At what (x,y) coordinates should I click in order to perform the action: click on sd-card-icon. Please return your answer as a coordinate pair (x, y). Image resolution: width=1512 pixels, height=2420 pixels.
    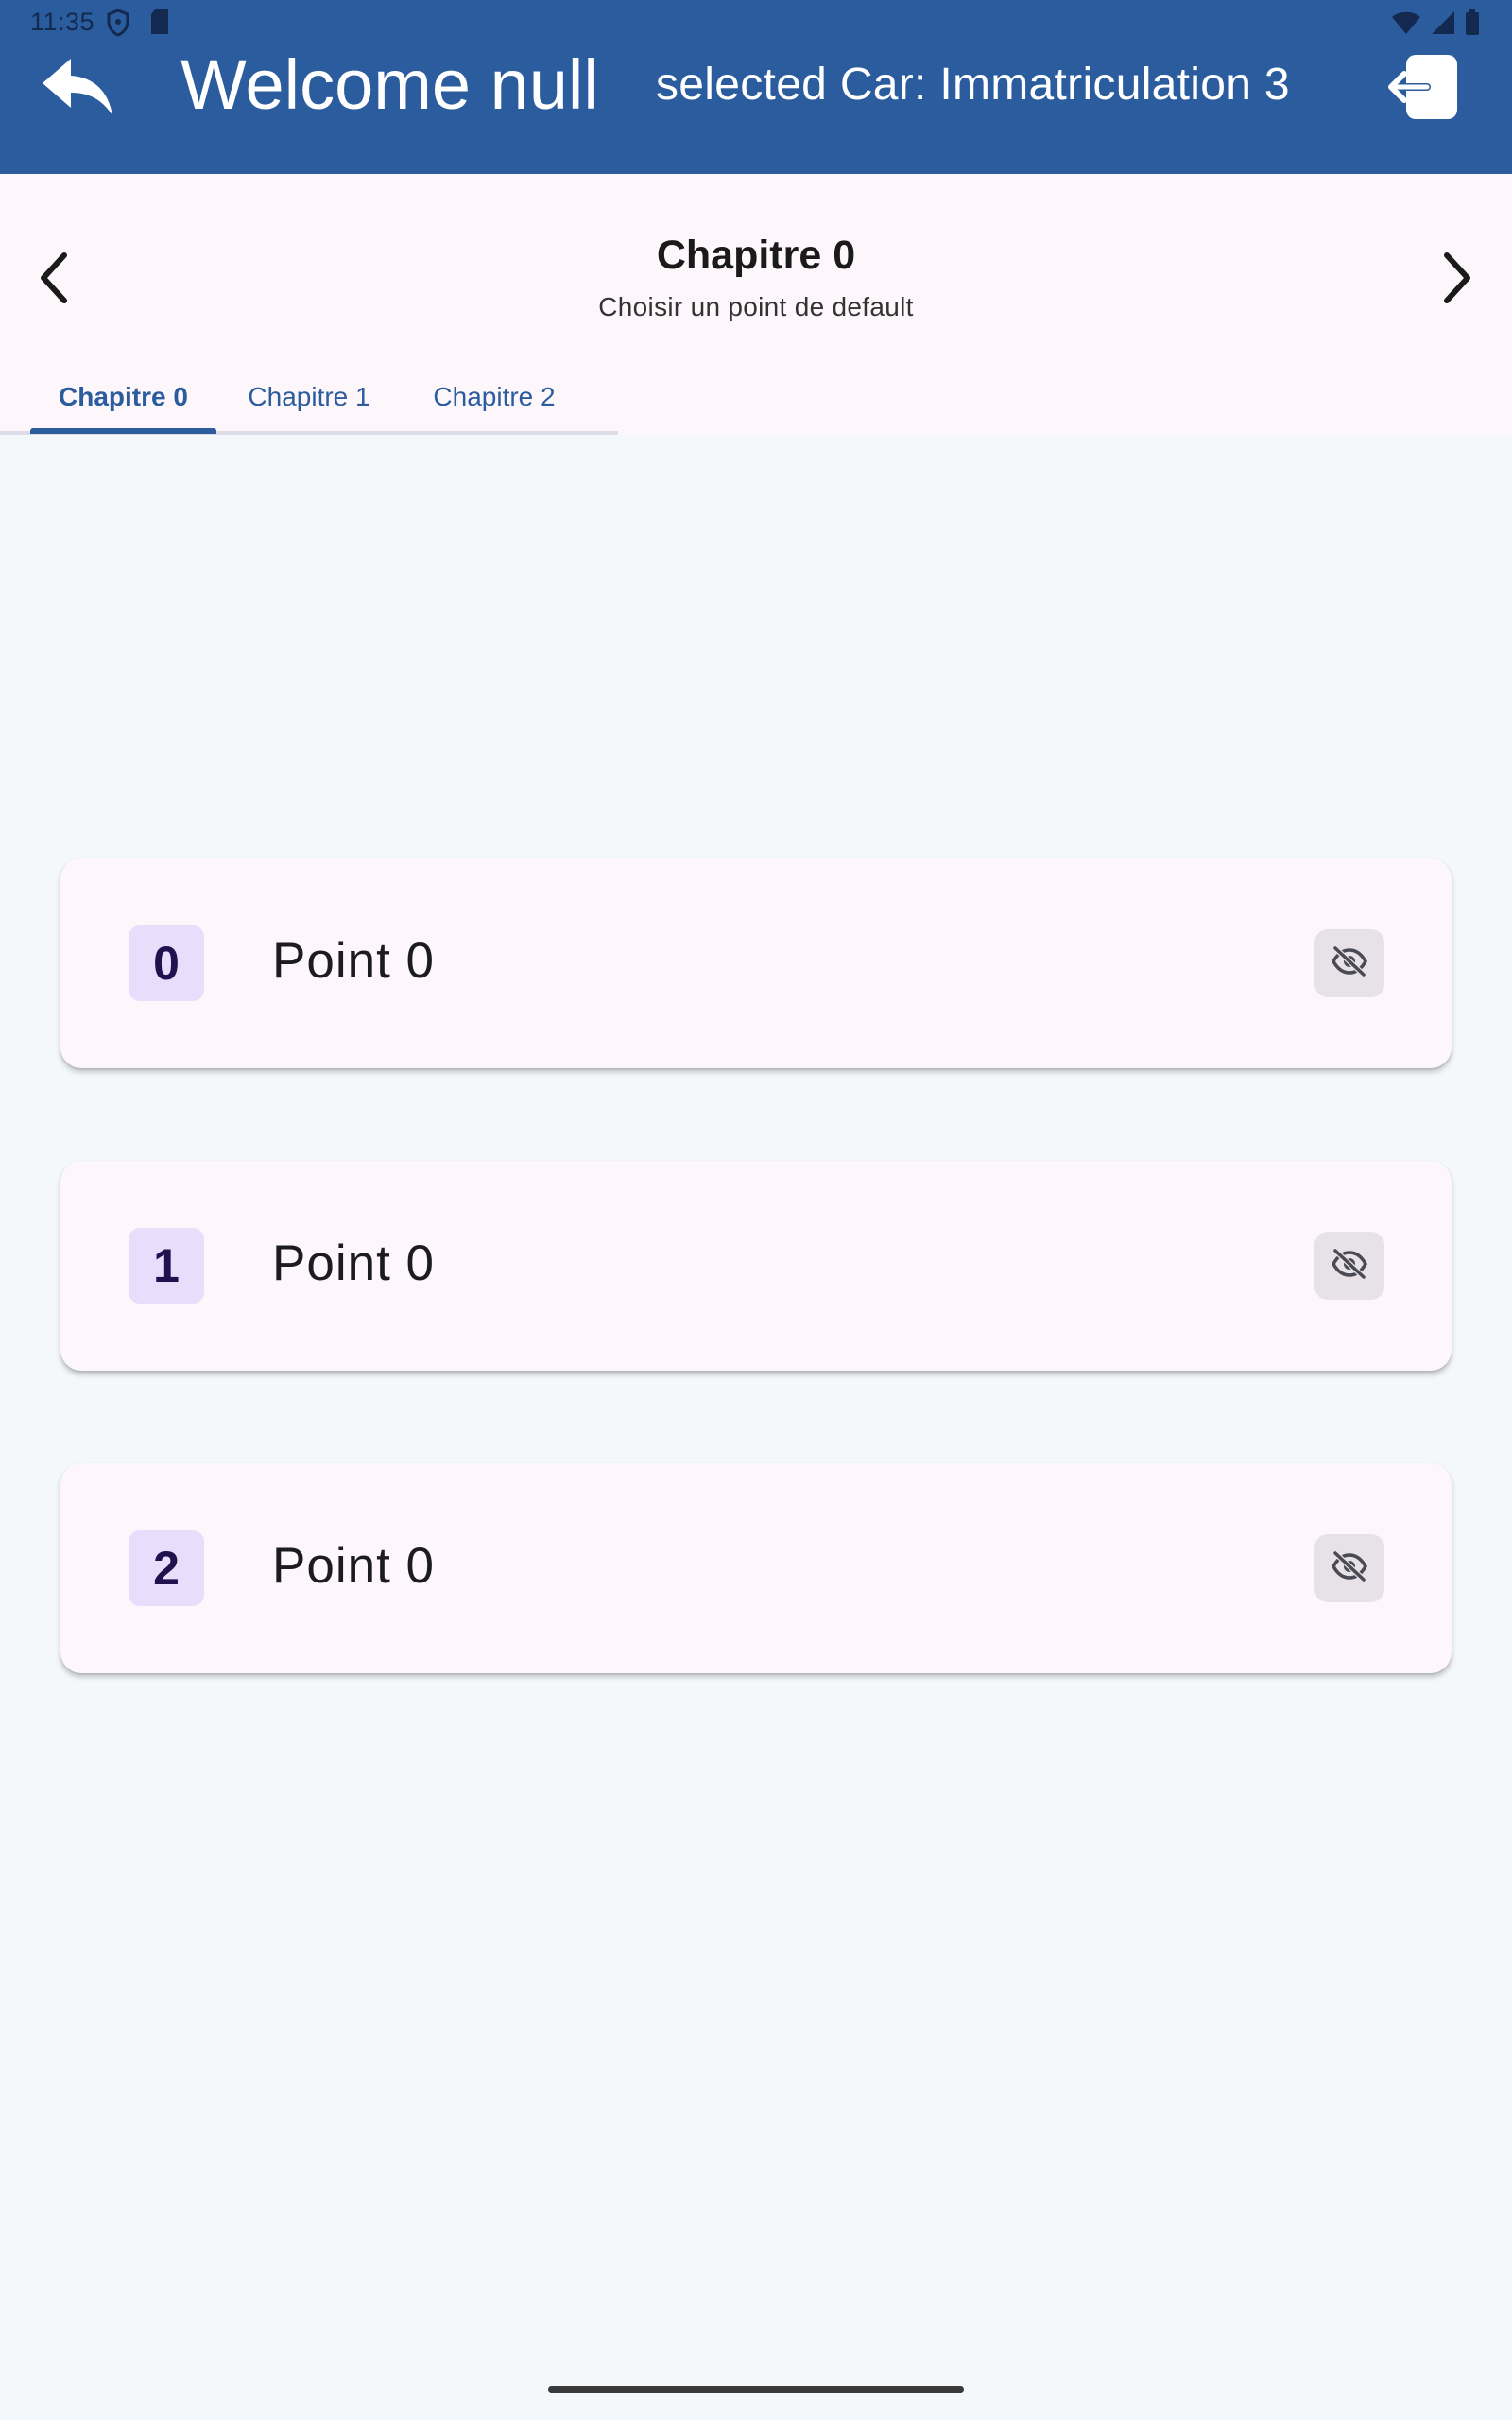
    Looking at the image, I should click on (159, 26).